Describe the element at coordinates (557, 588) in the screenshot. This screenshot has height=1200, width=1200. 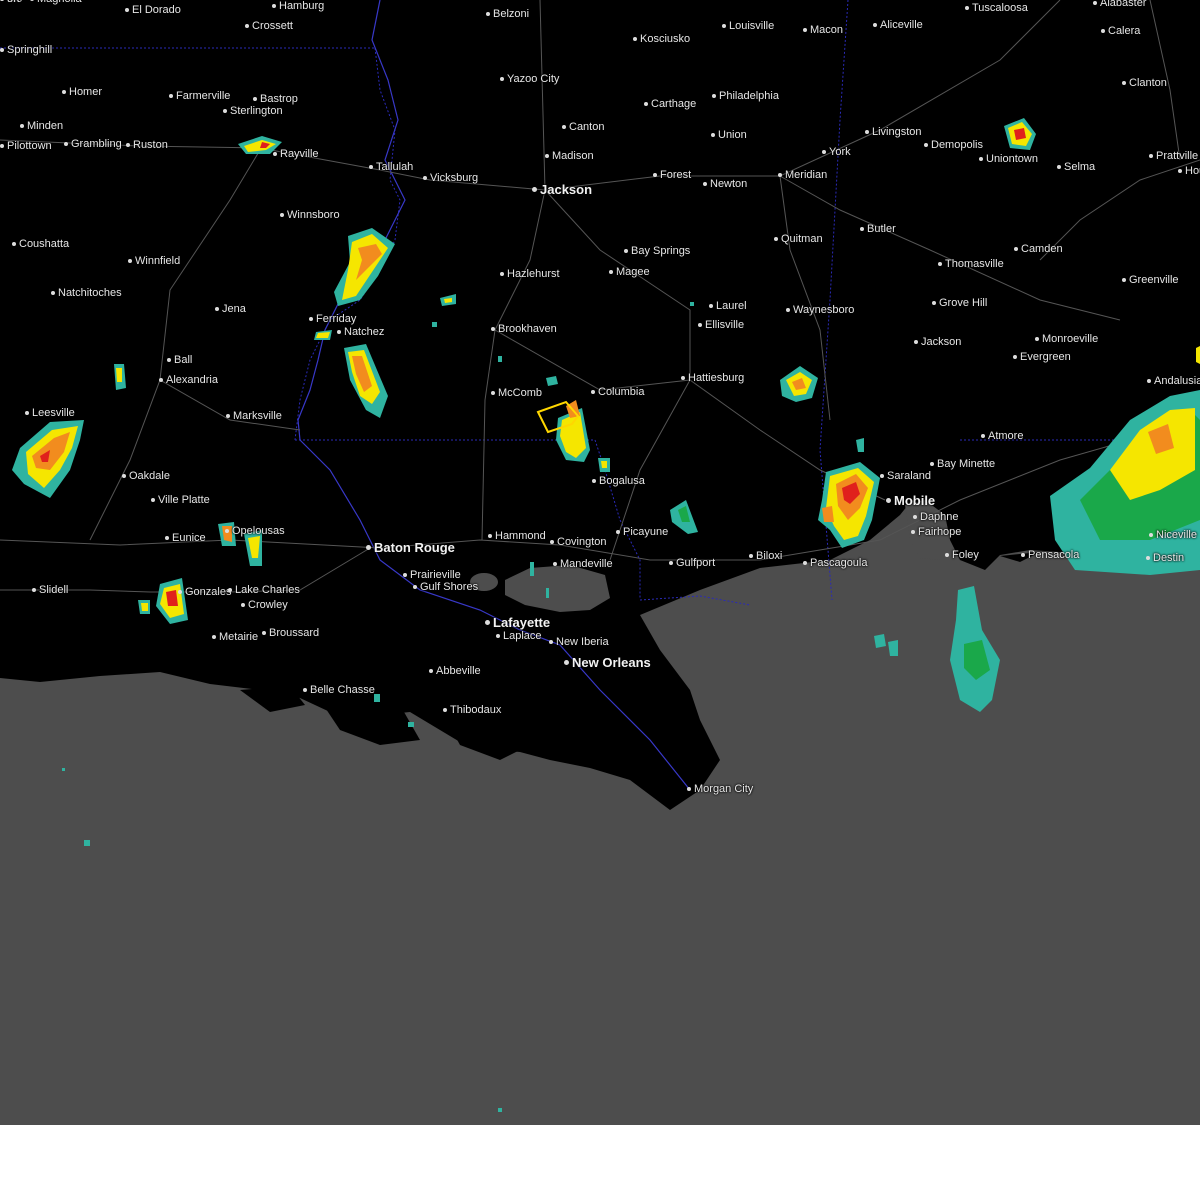
I see `lake-pontchartrain` at that location.